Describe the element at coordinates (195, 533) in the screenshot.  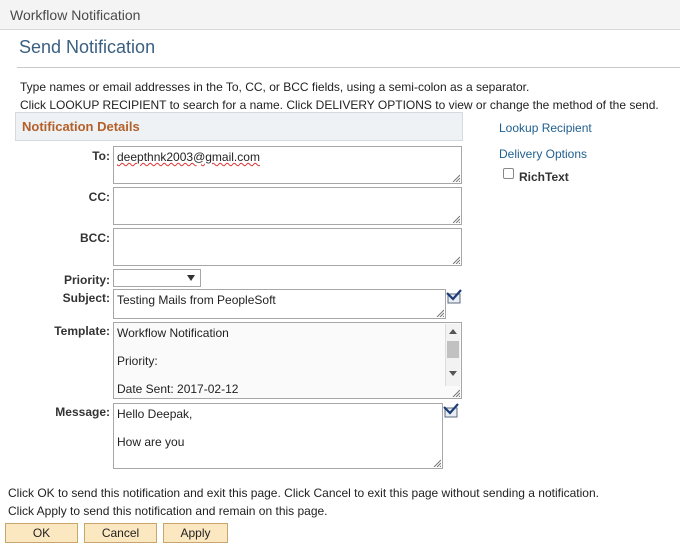
I see `apply-button: Apply` at that location.